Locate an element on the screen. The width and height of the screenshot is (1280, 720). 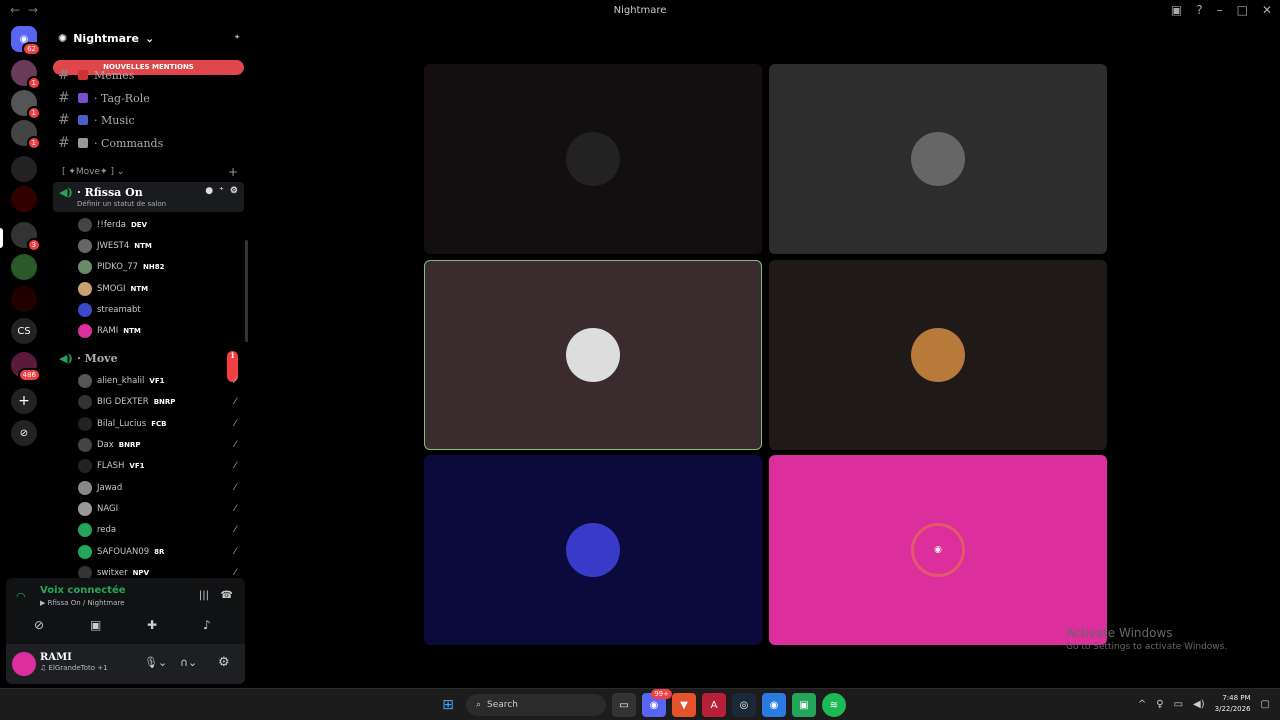
close-button: ✕ is located at coordinates (1267, 10).